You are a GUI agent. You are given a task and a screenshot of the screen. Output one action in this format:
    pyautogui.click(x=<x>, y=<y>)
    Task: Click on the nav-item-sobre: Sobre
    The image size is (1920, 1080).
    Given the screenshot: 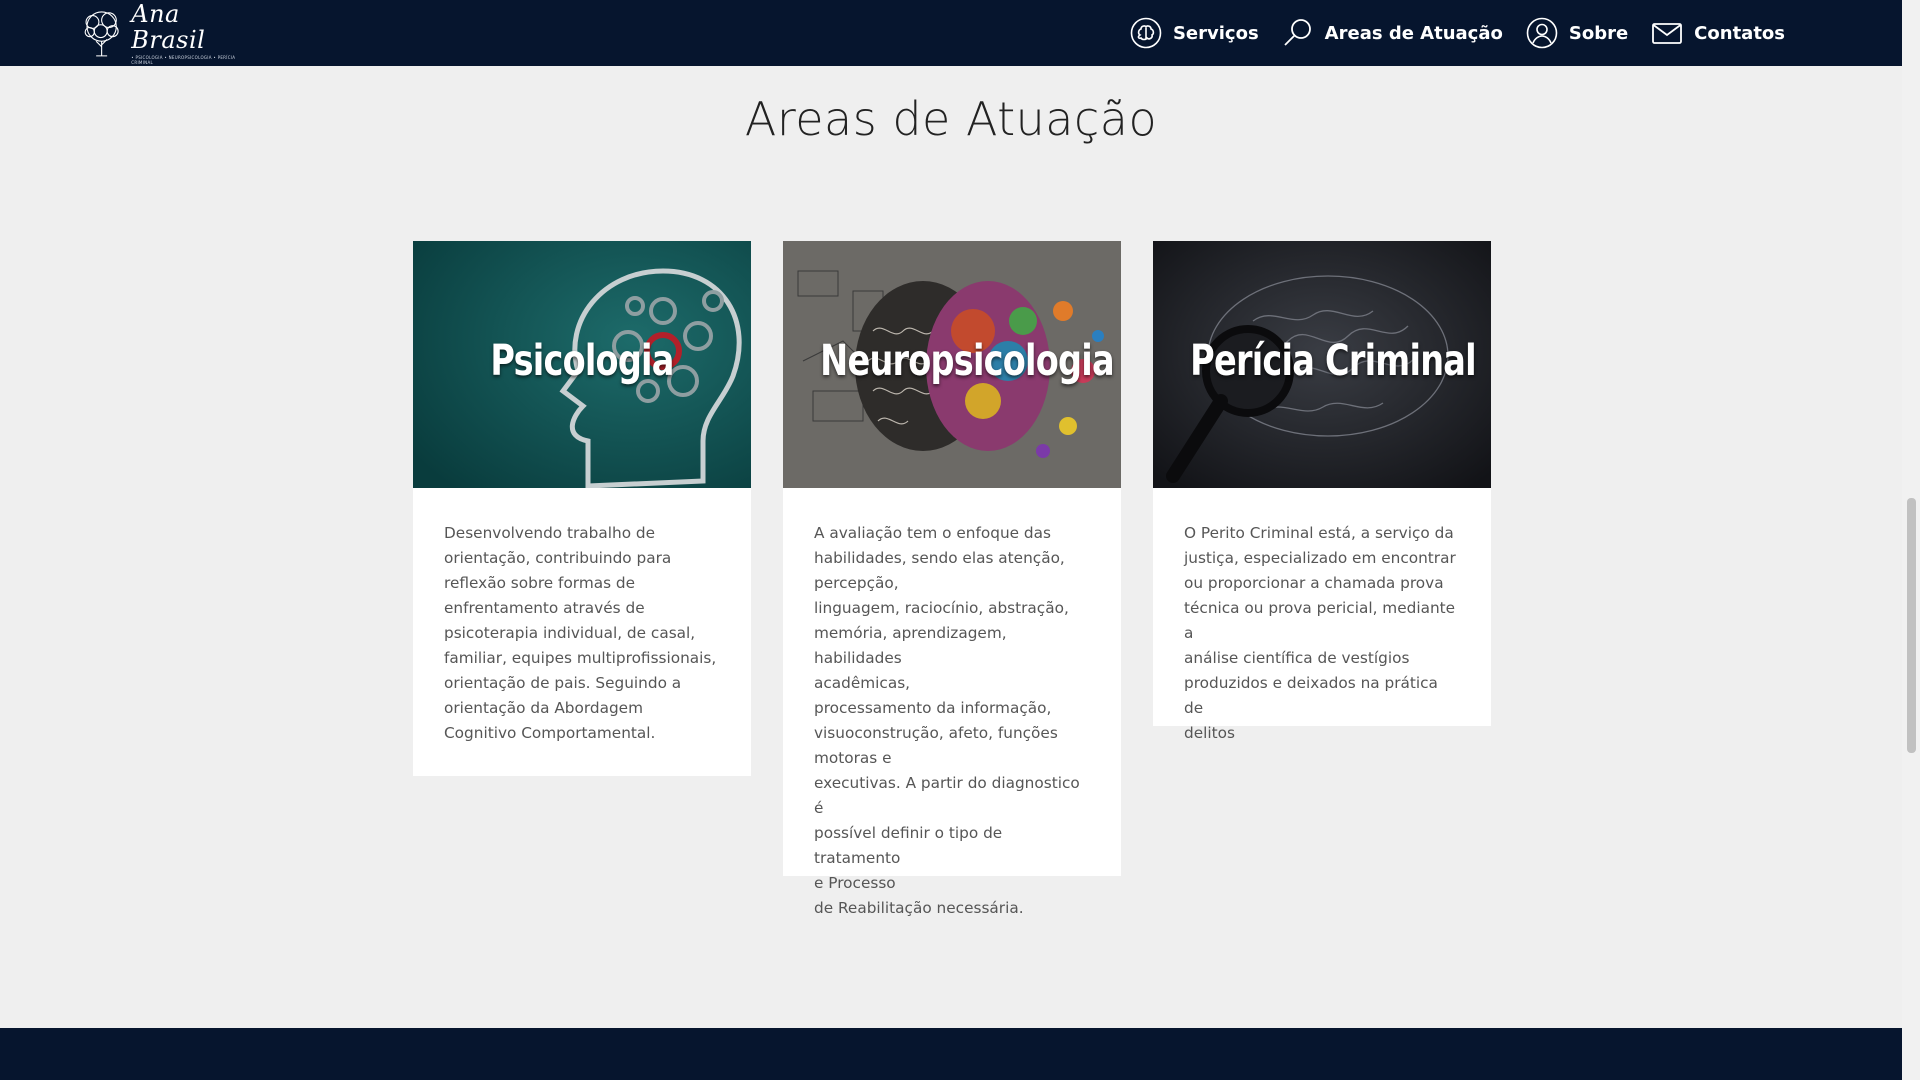 What is the action you would take?
    pyautogui.click(x=1577, y=33)
    